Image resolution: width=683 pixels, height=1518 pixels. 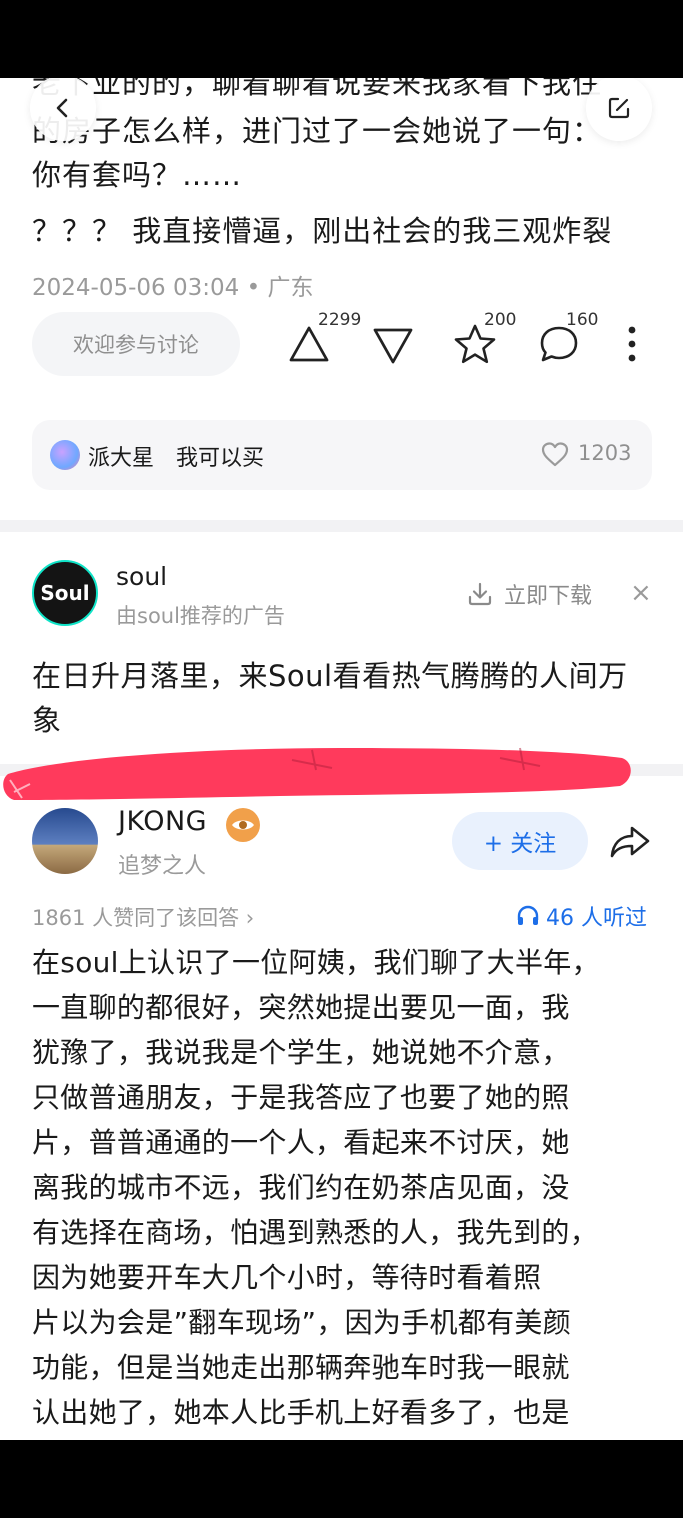 I want to click on triangle-down-icon, so click(x=393, y=346).